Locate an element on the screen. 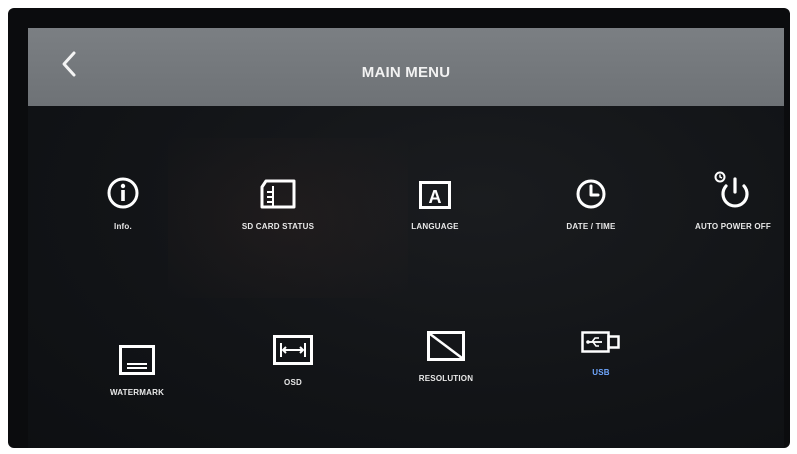 Image resolution: width=797 pixels, height=454 pixels. menu-item-label: WATERMARK is located at coordinates (137, 392).